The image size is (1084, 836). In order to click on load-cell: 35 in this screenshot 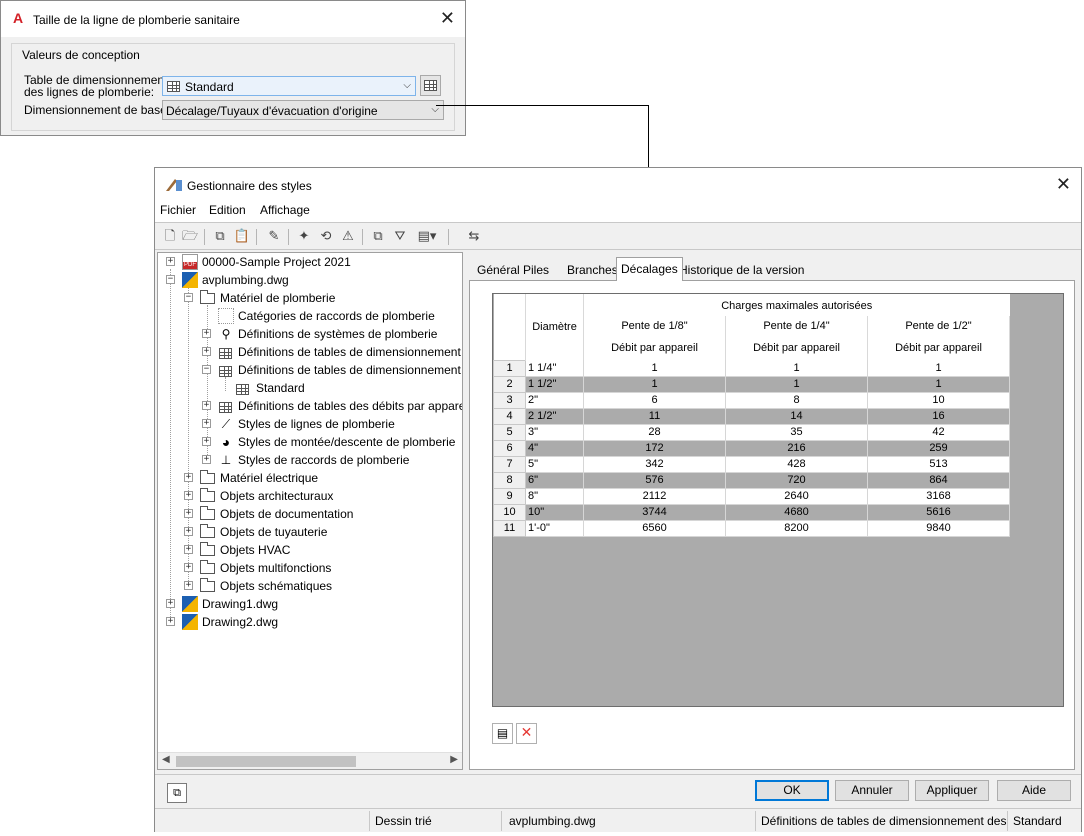, I will do `click(796, 432)`.